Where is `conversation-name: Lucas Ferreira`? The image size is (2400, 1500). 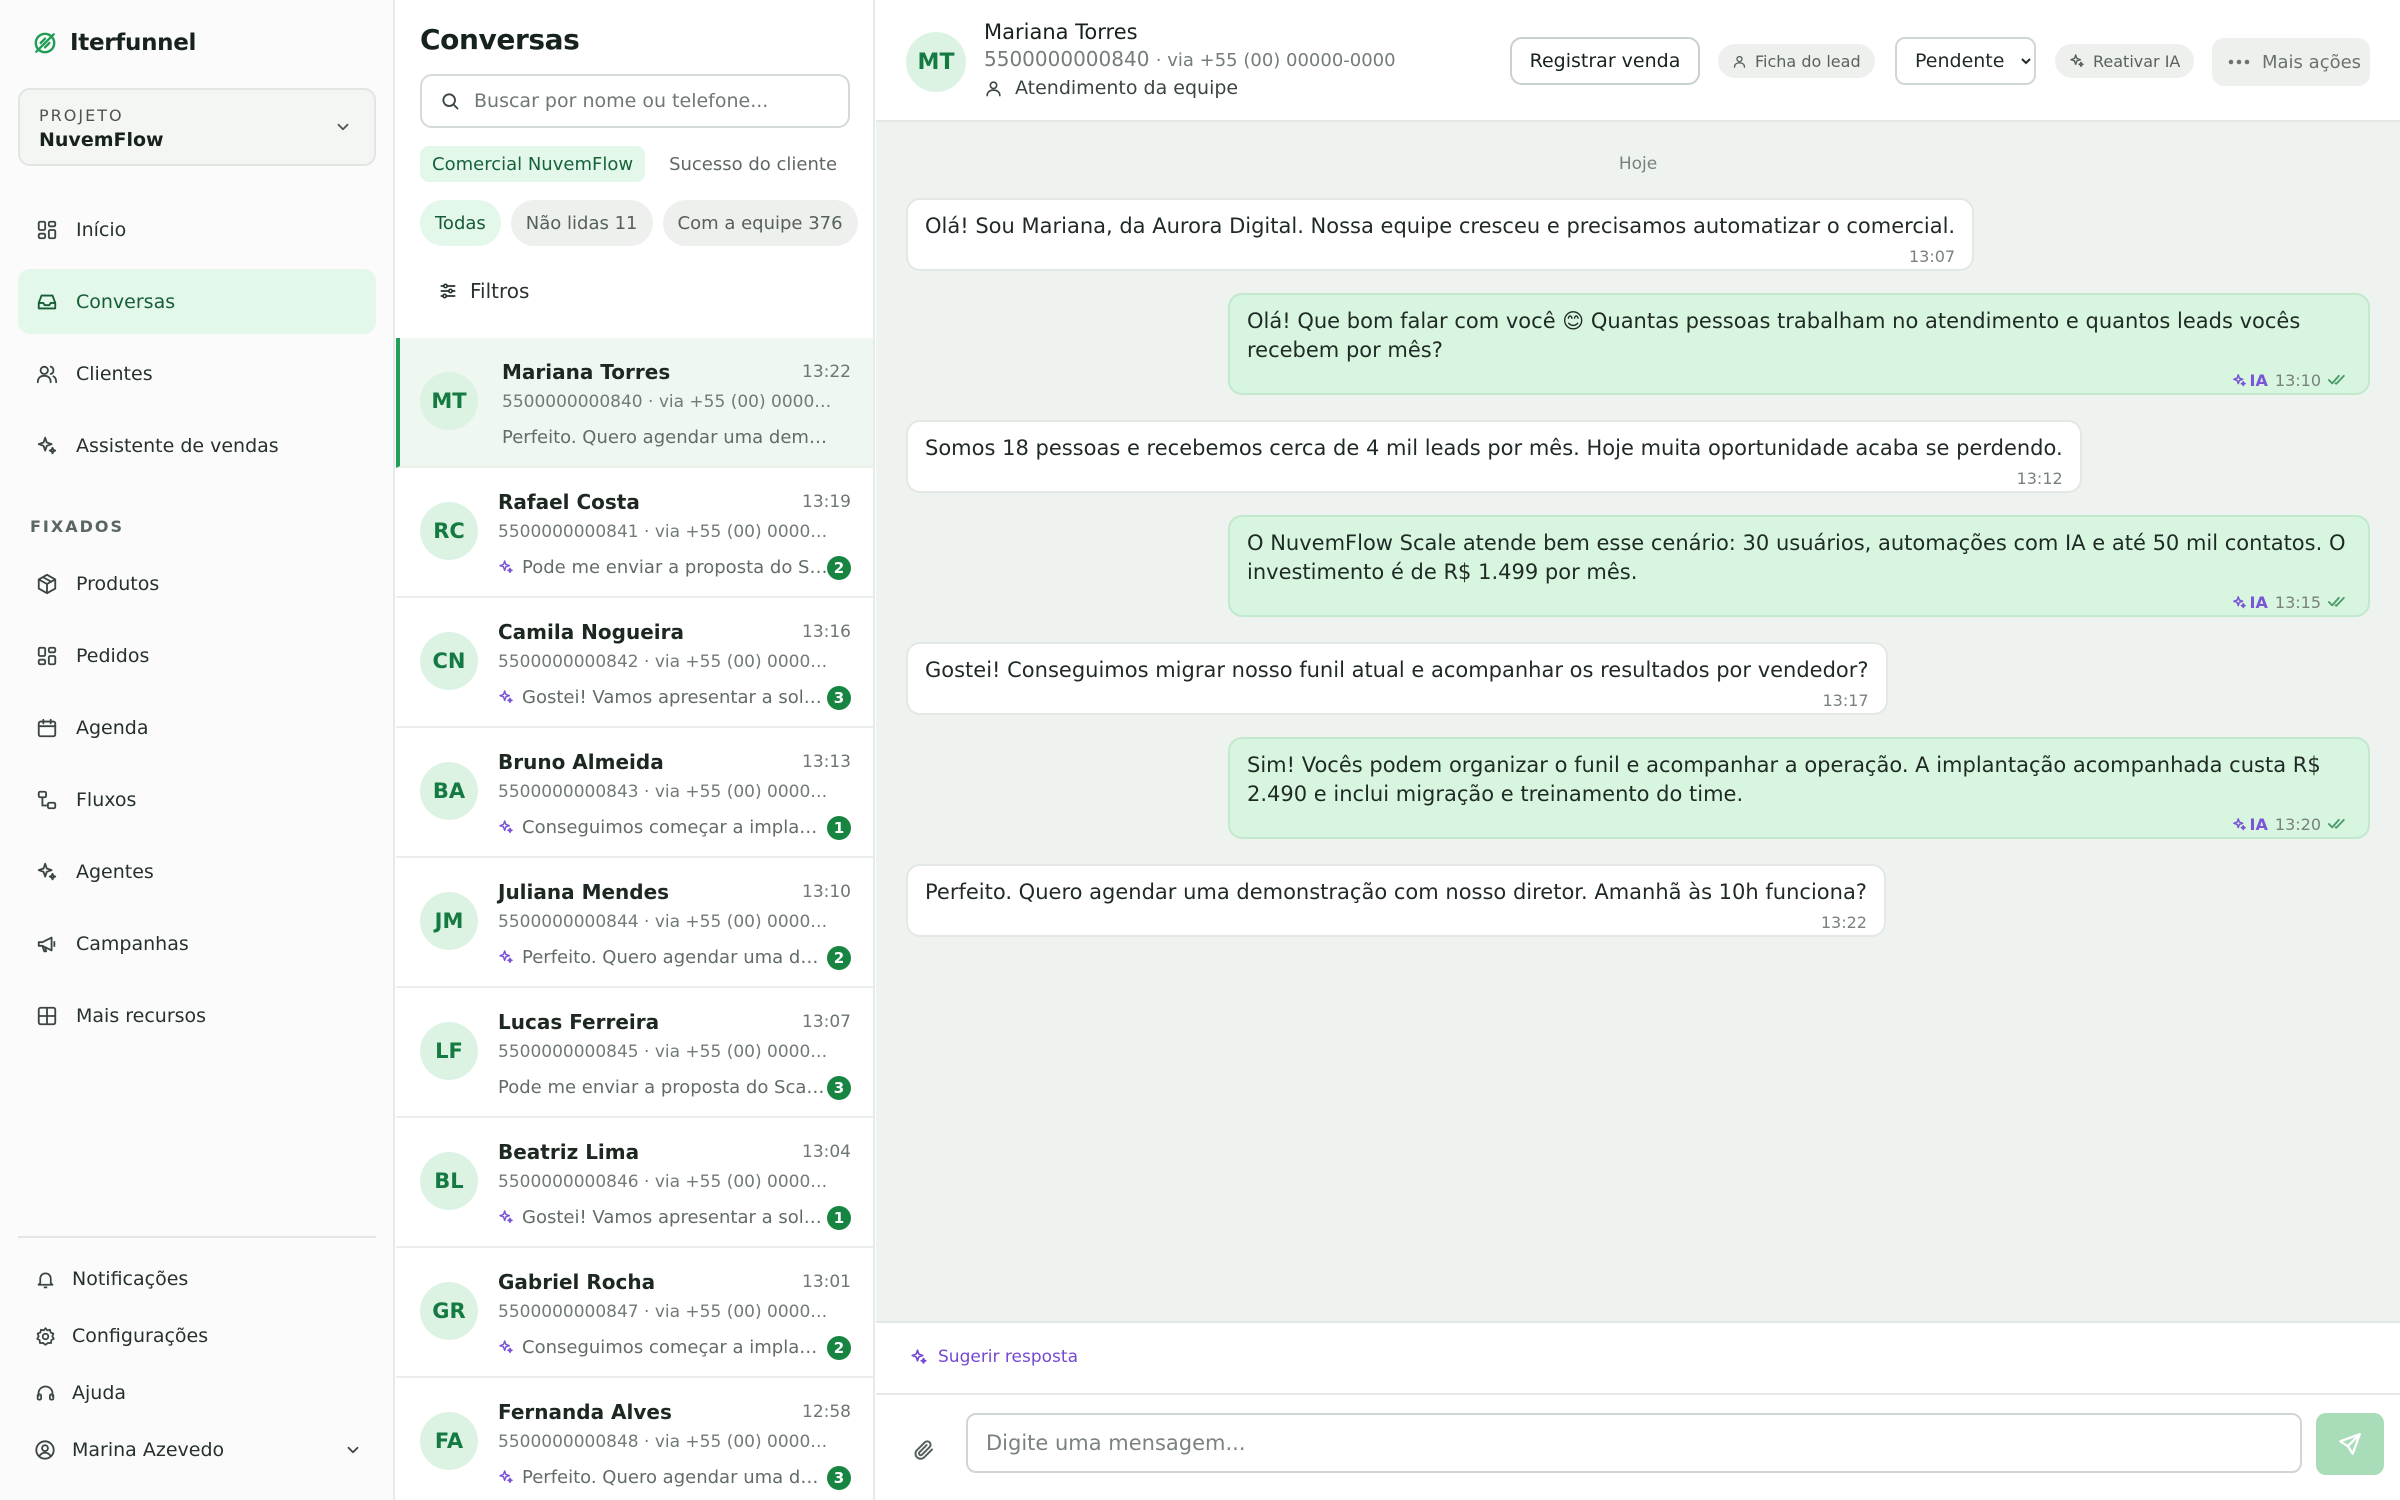 conversation-name: Lucas Ferreira is located at coordinates (579, 1022).